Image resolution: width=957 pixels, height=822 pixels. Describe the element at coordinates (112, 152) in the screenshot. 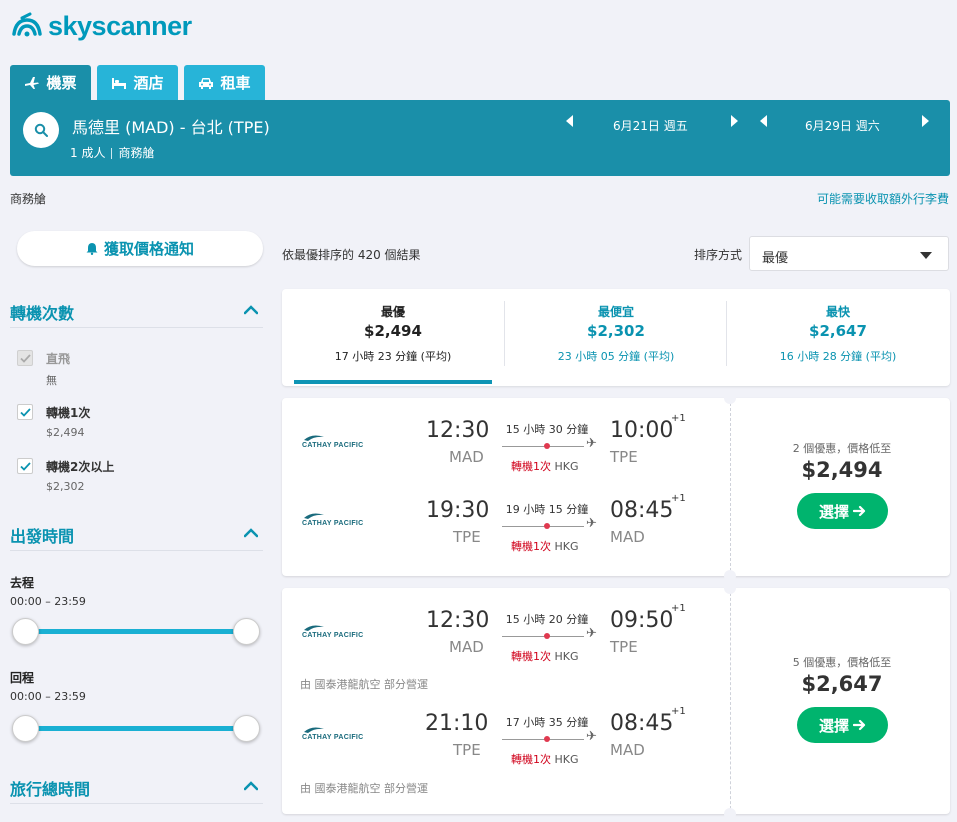

I see `passenger-cabin-summary: 1 成人 商務艙` at that location.